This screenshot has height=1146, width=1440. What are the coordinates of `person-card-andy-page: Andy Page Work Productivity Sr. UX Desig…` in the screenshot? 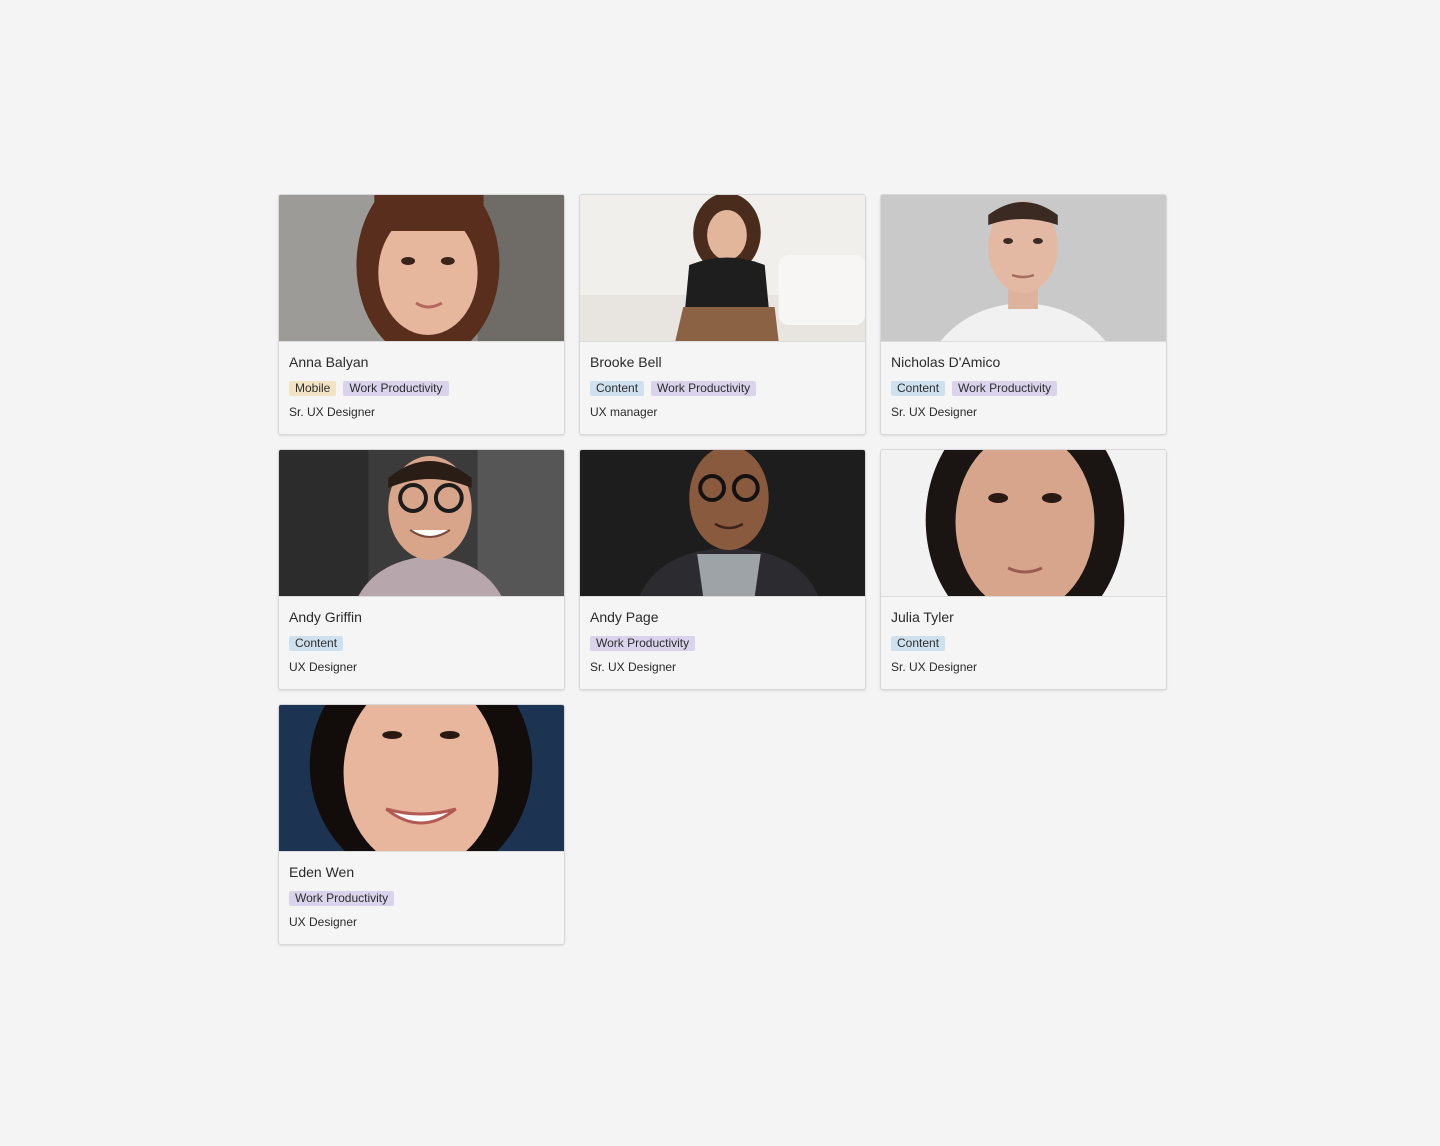 It's located at (722, 569).